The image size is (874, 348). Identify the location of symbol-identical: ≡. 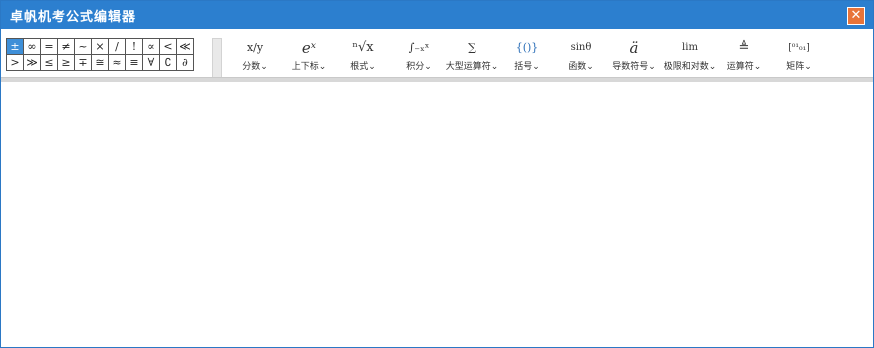
(134, 63).